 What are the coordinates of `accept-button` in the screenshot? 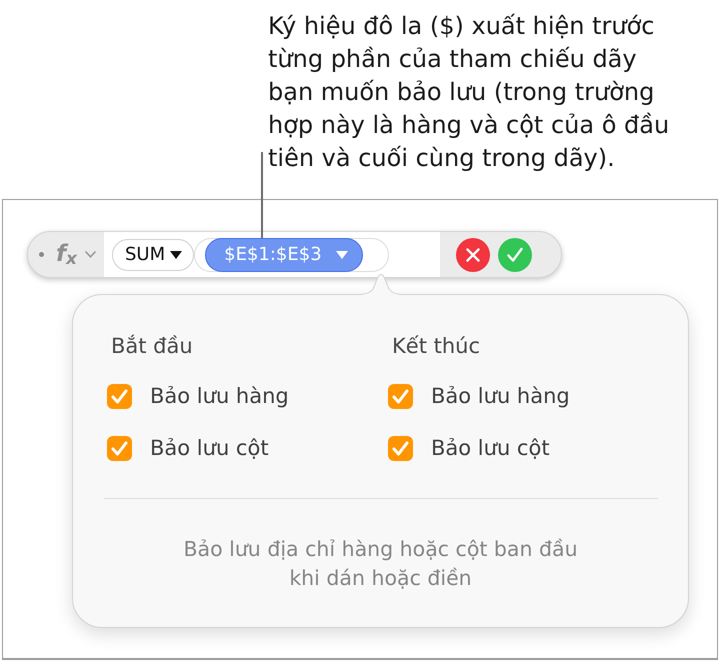 It's located at (515, 255).